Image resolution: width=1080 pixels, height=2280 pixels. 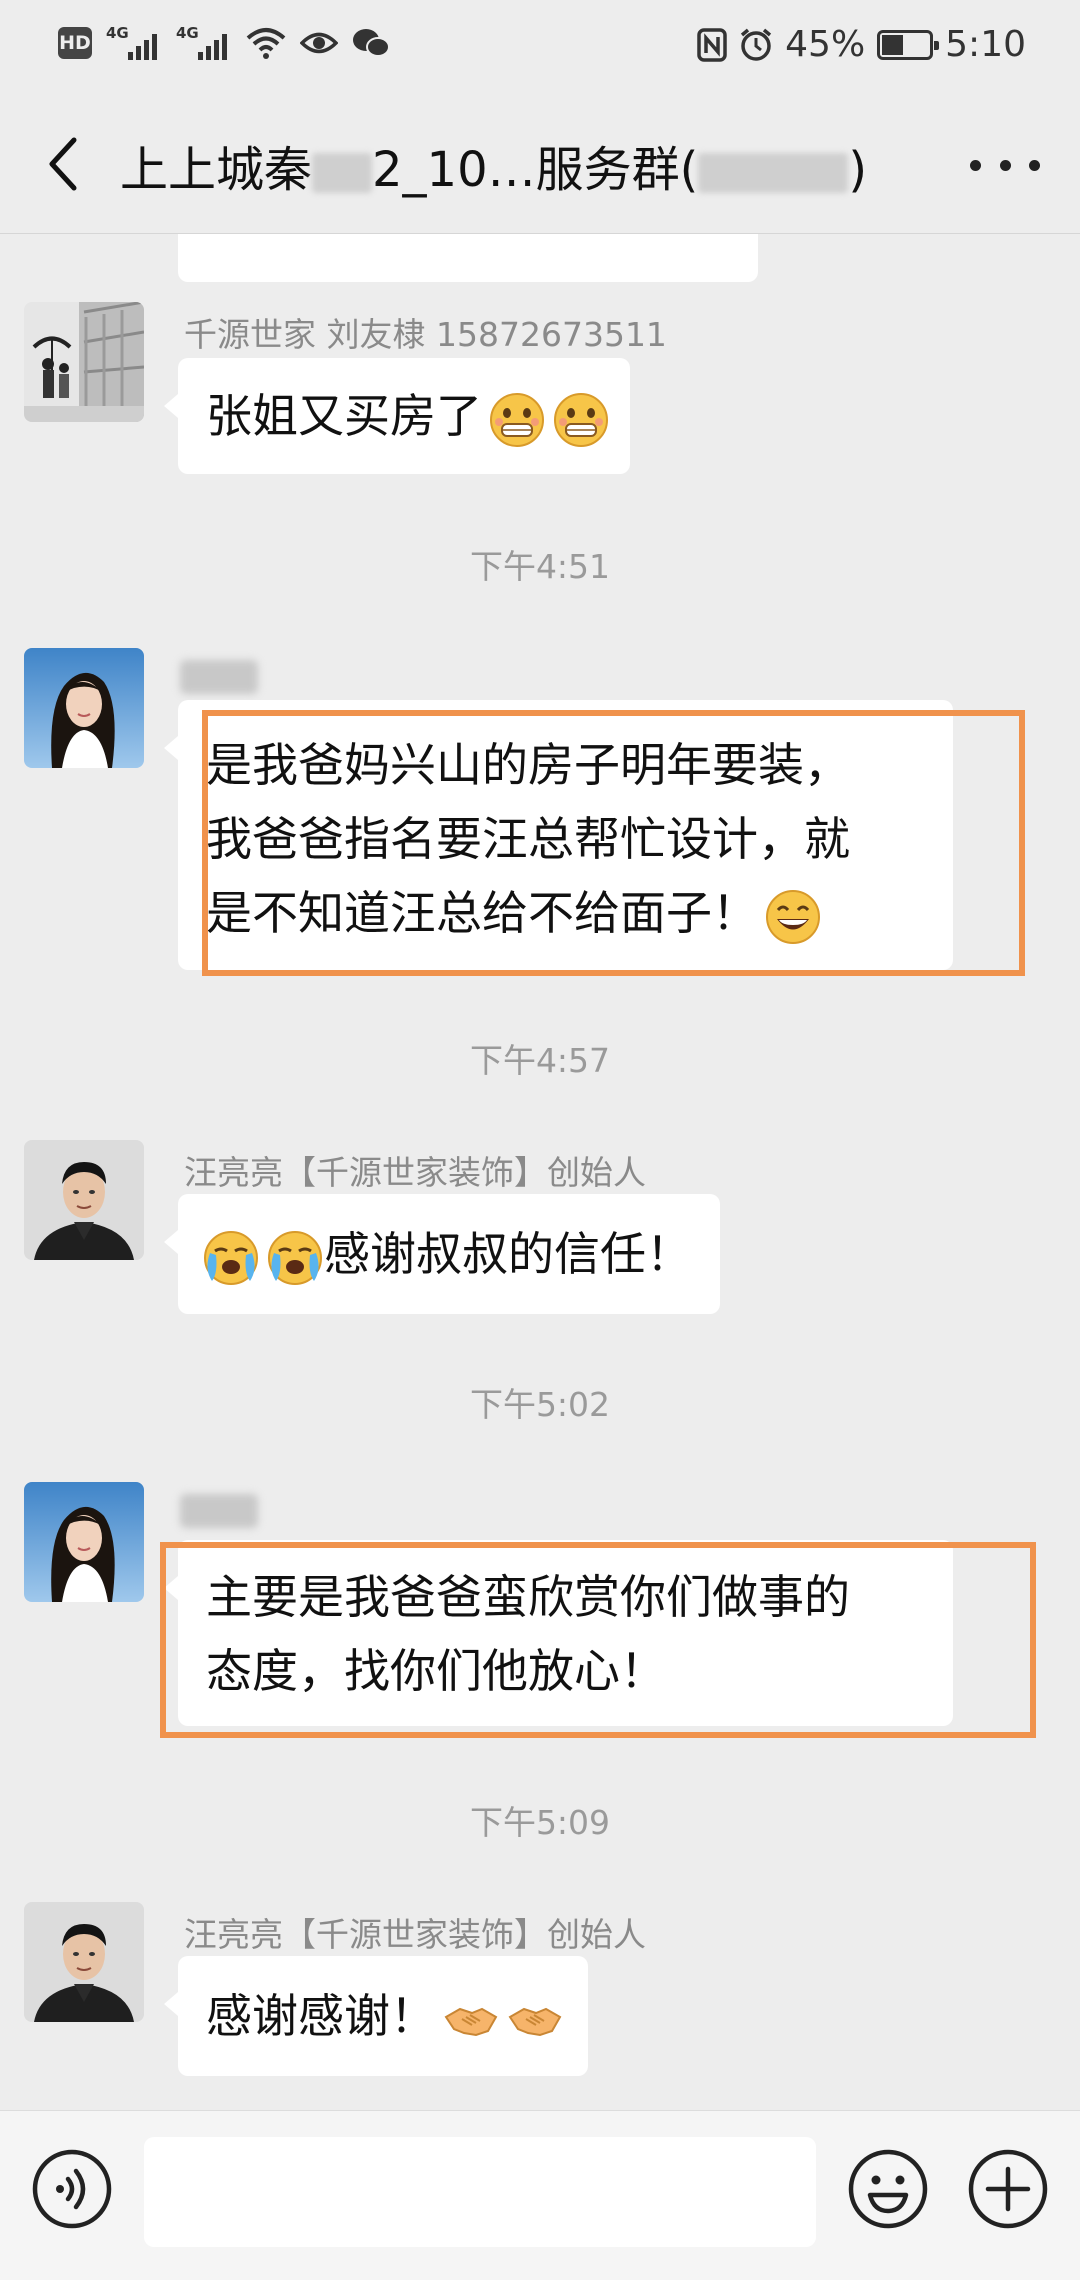 I want to click on chat-header: 上上城秦 2_10…服务群(), so click(x=540, y=163).